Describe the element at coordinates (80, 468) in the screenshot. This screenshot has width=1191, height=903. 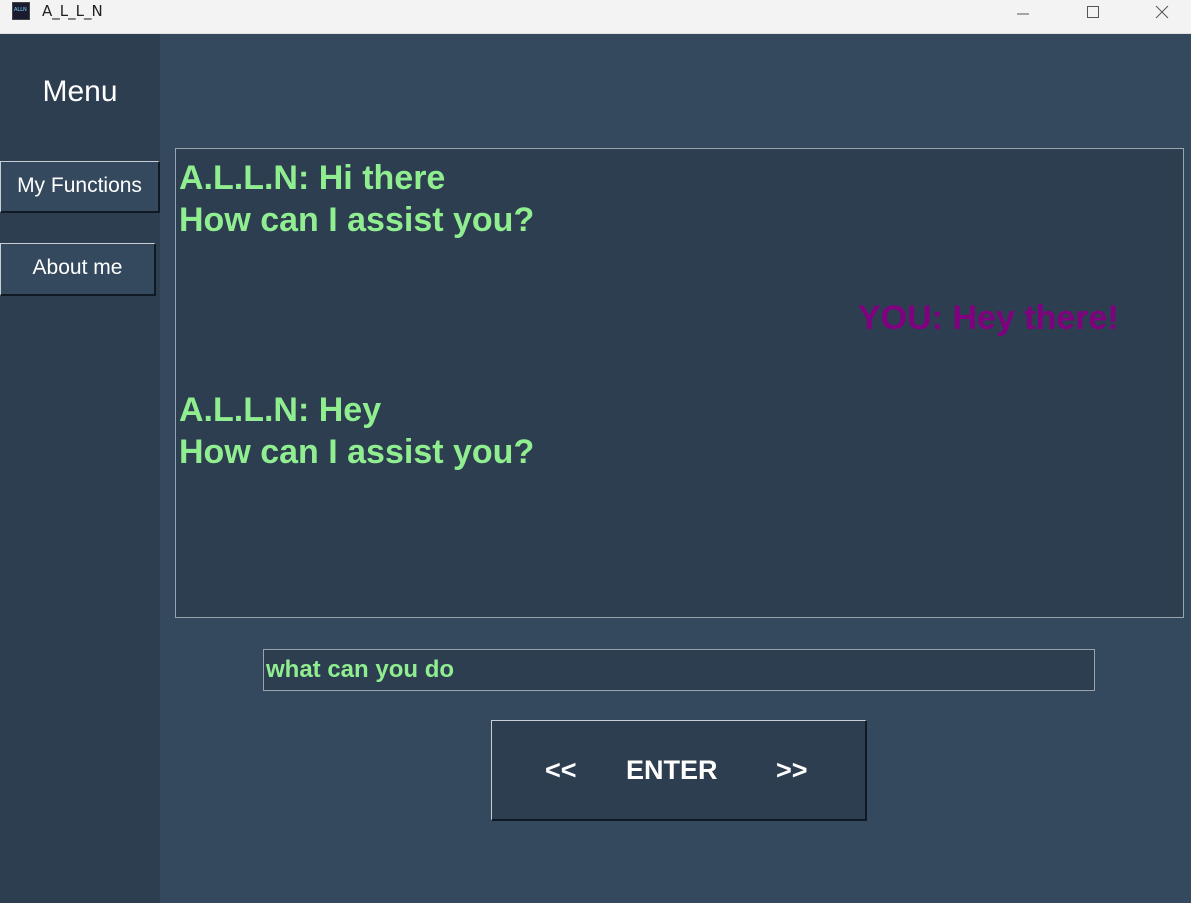
I see `sidebar: Menu My Functions About me` at that location.